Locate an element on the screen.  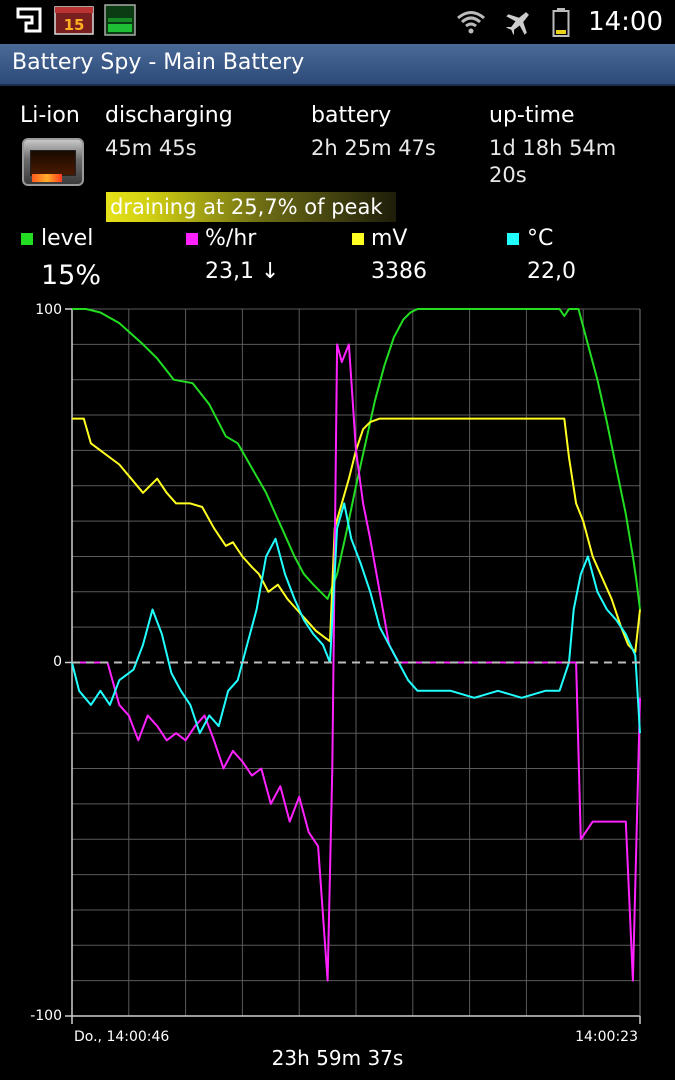
uptime-label: up-time is located at coordinates (532, 115).